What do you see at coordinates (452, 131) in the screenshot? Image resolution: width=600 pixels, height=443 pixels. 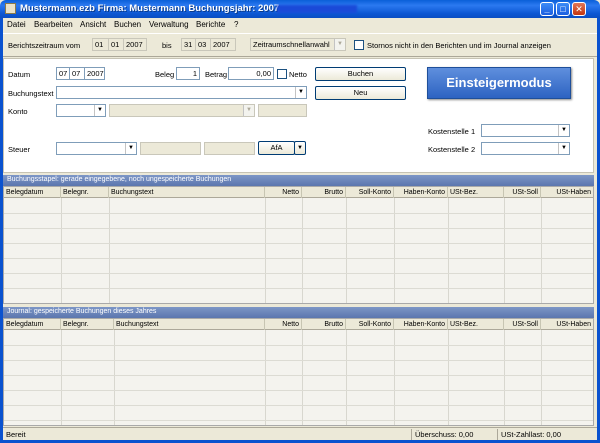 I see `cost-center1-label: Kostenstelle 1` at bounding box center [452, 131].